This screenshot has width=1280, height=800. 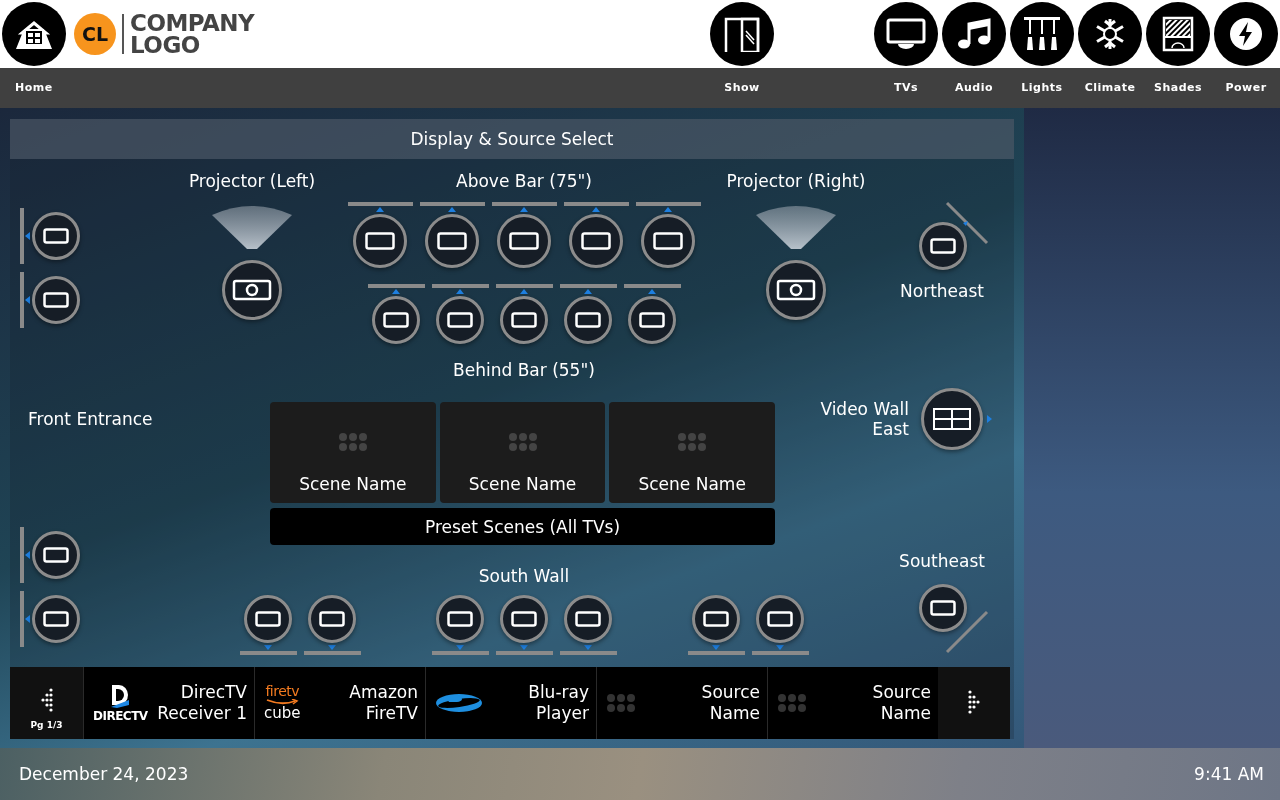 I want to click on zone-label: Southeast, so click(x=942, y=561).